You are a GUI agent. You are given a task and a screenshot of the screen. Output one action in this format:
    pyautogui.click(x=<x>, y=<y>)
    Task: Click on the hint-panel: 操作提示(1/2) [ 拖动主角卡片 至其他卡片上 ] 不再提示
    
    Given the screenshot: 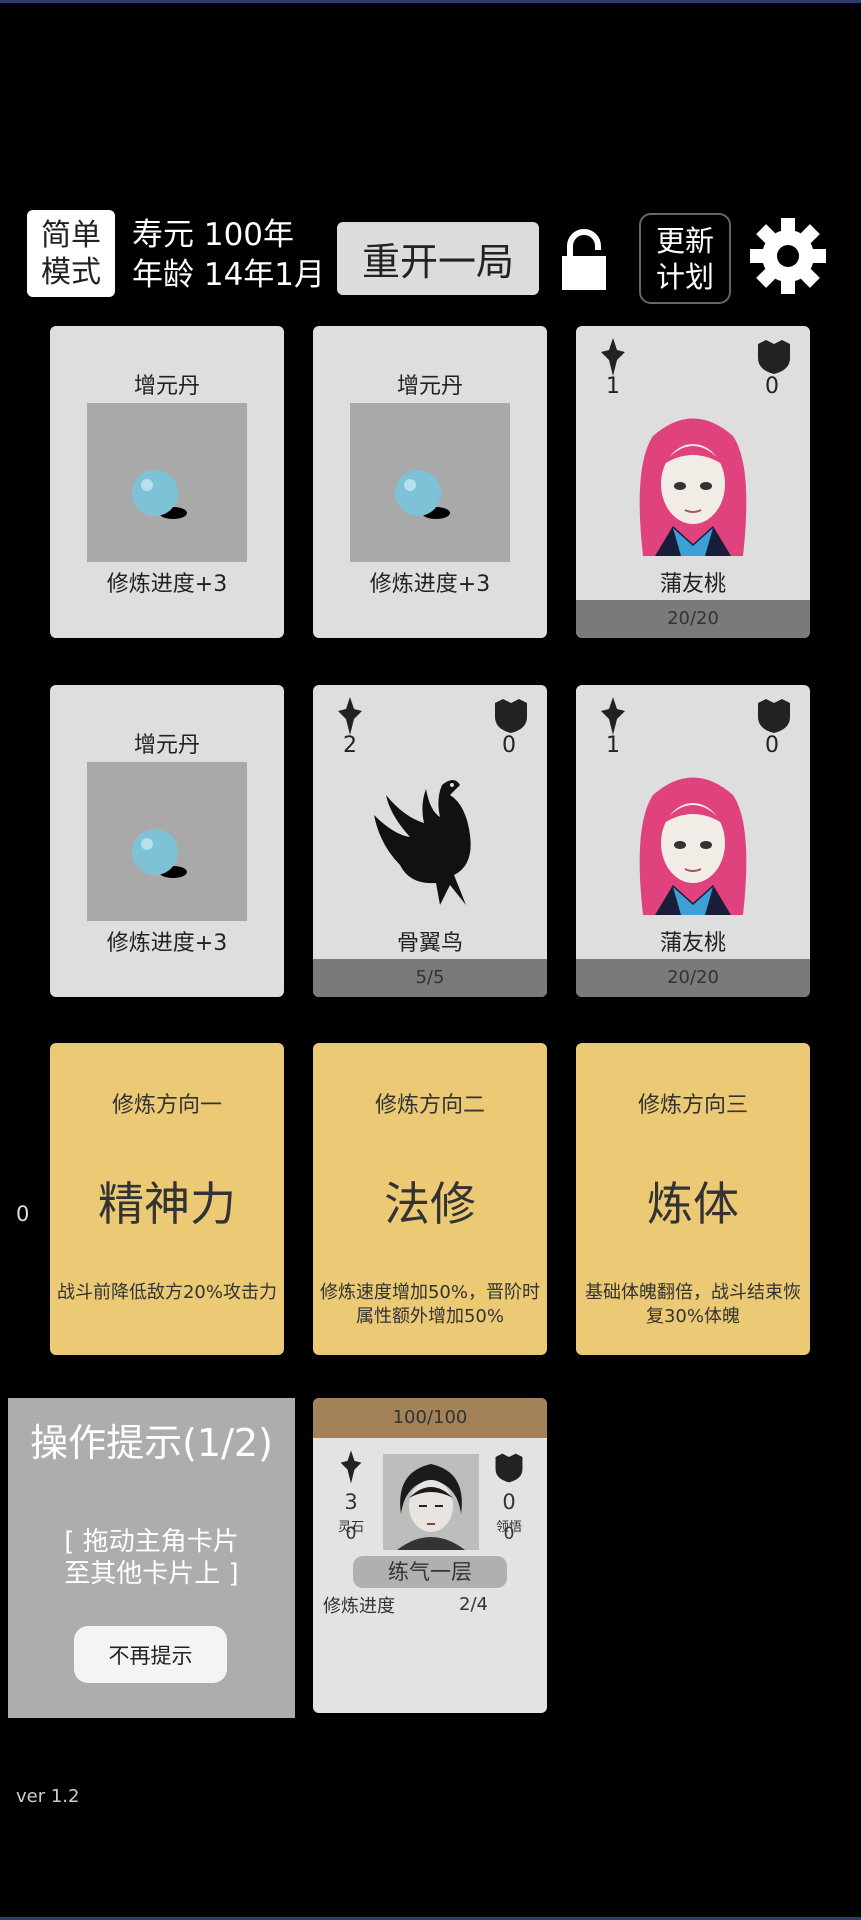 What is the action you would take?
    pyautogui.click(x=151, y=1558)
    